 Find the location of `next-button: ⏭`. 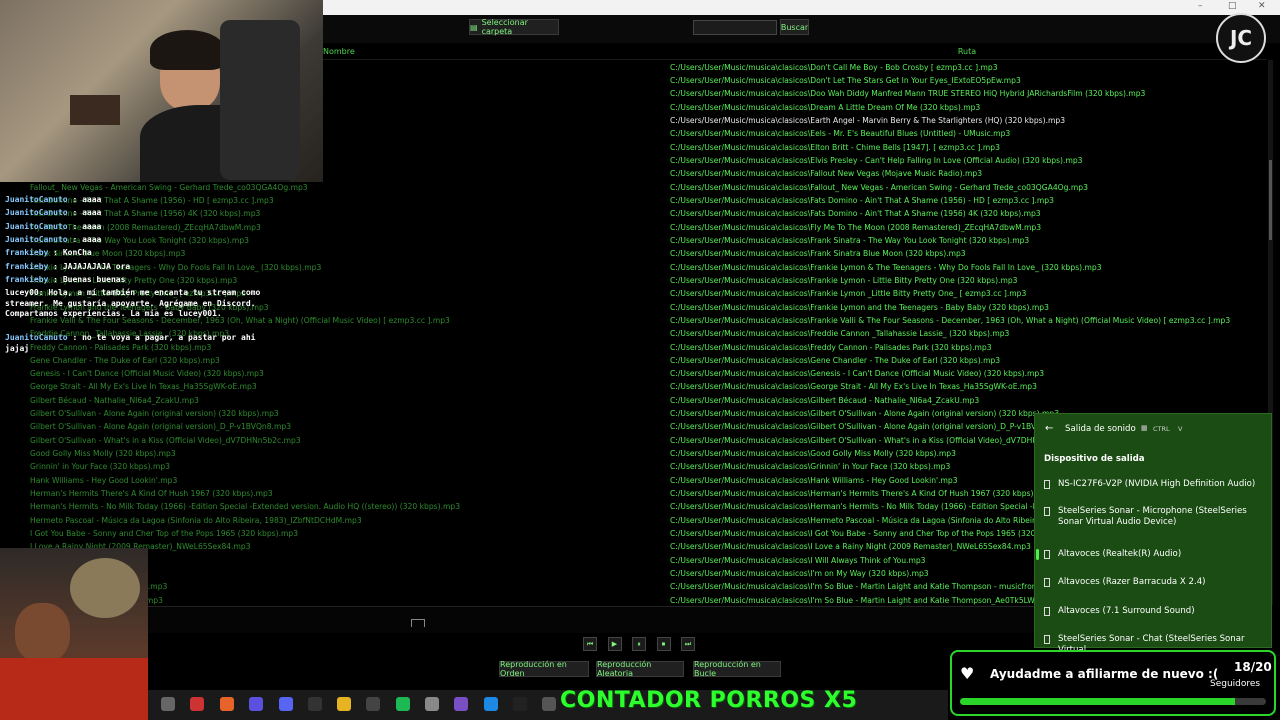

next-button: ⏭ is located at coordinates (688, 644).